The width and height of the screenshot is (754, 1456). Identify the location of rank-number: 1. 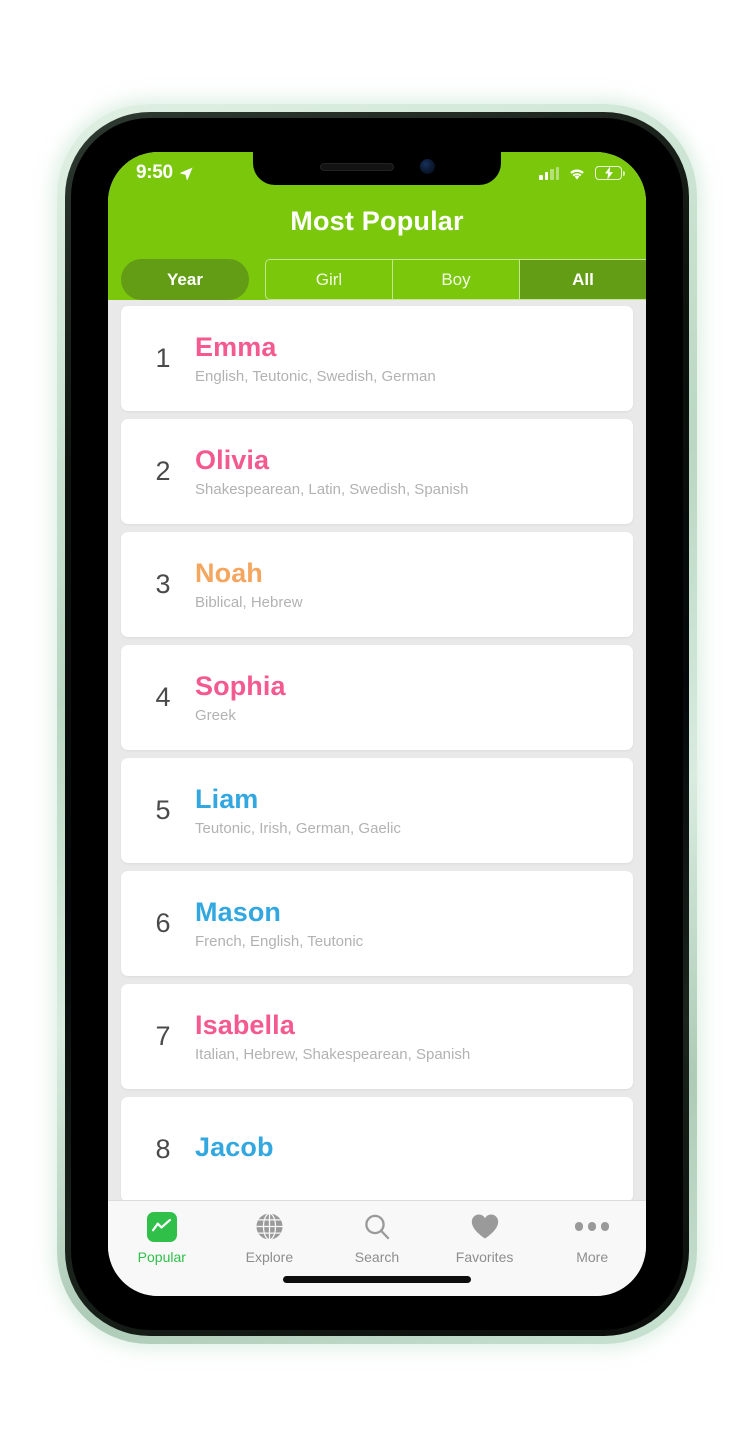
(163, 358).